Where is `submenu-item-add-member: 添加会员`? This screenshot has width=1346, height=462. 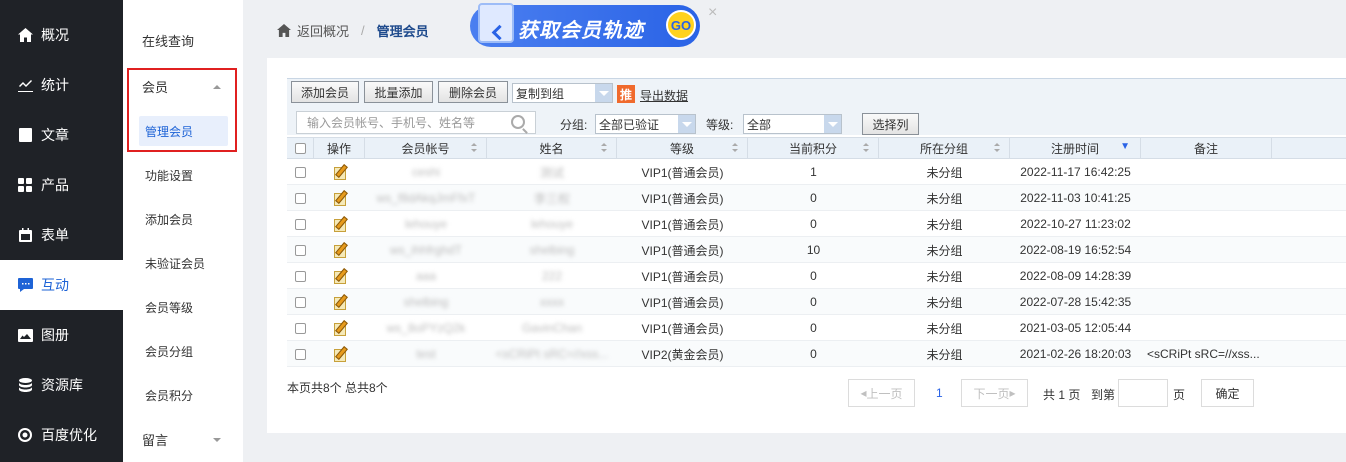 submenu-item-add-member: 添加会员 is located at coordinates (183, 219).